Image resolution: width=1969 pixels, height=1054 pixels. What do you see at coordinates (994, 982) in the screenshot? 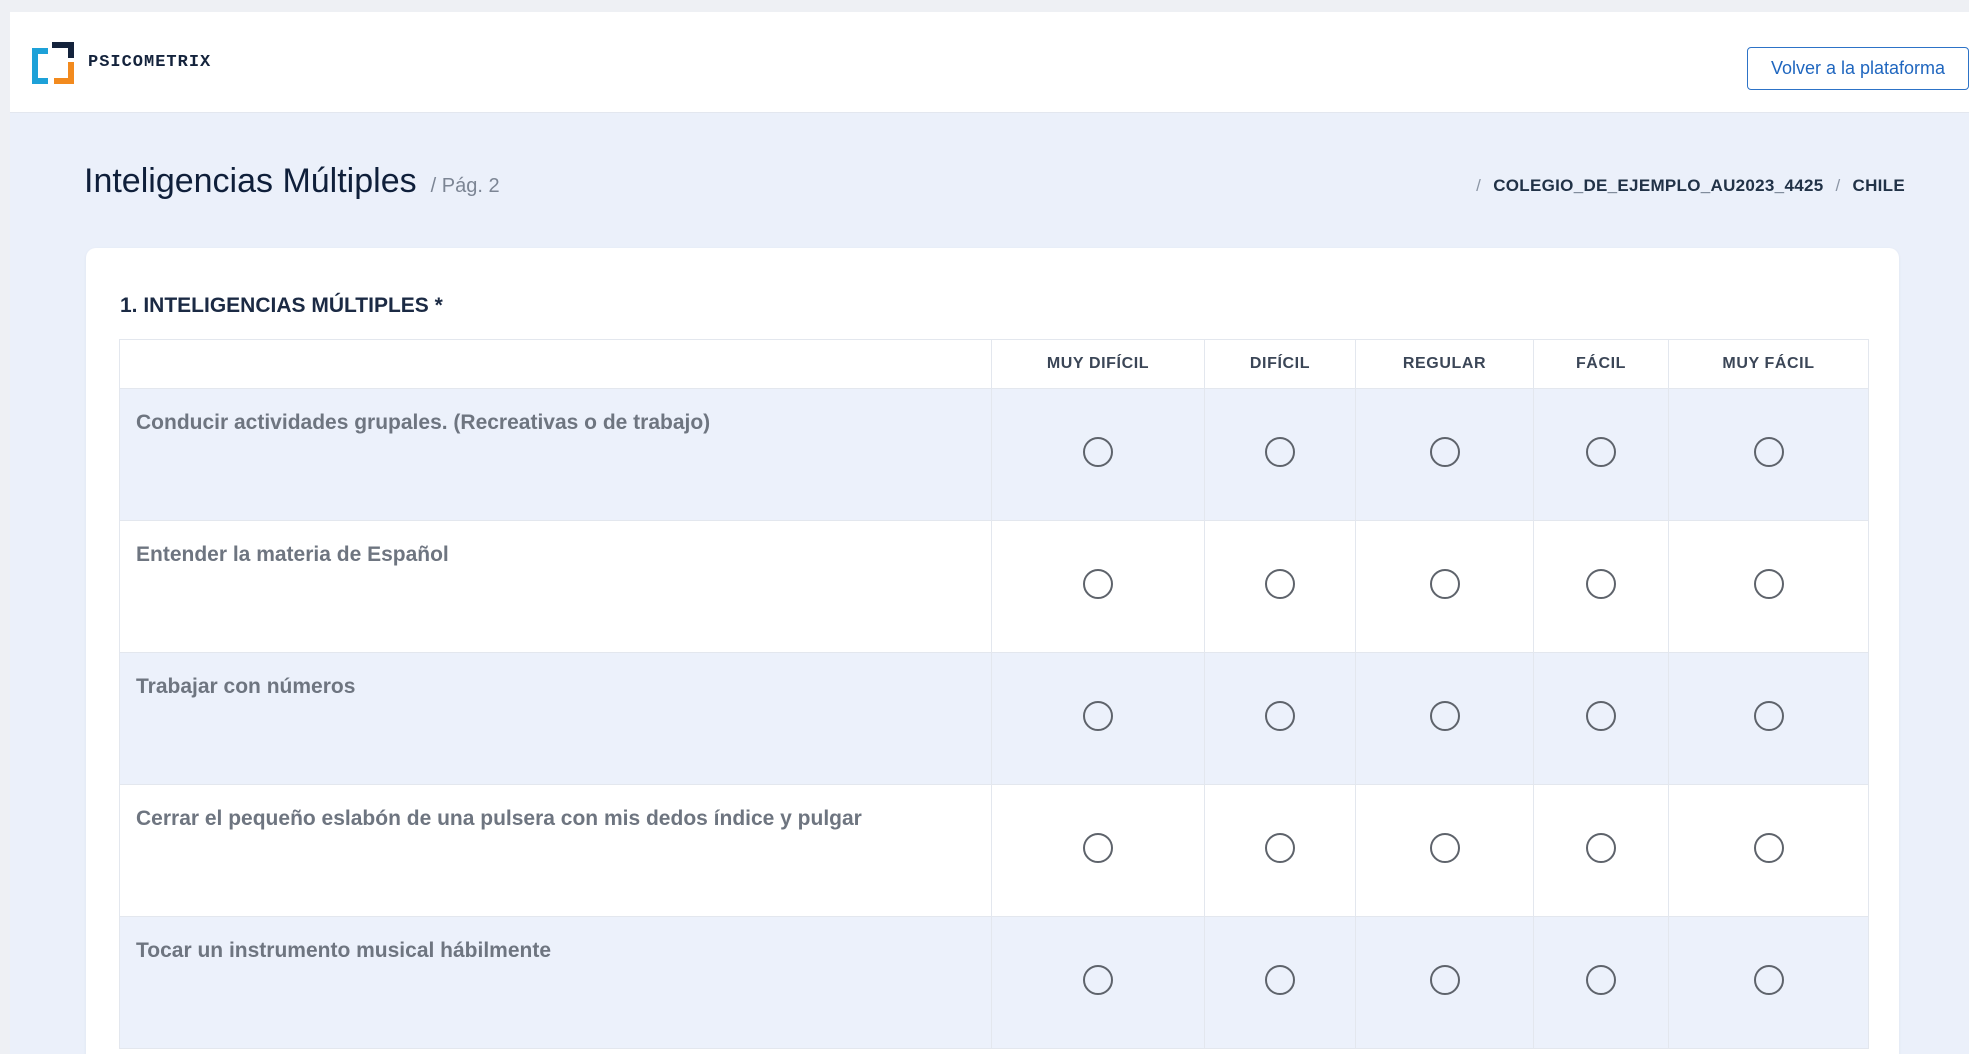
I see `table-row: Tocar un instrumento musical hábilmente` at bounding box center [994, 982].